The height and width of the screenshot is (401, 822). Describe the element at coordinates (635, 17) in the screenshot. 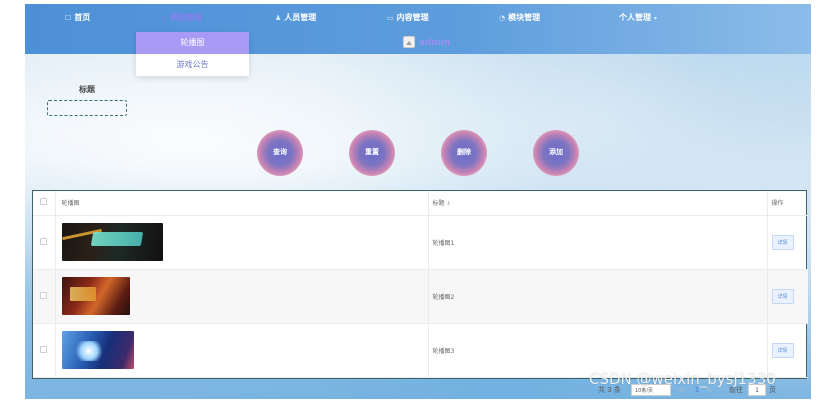

I see `nav-item-label: 个人管理` at that location.